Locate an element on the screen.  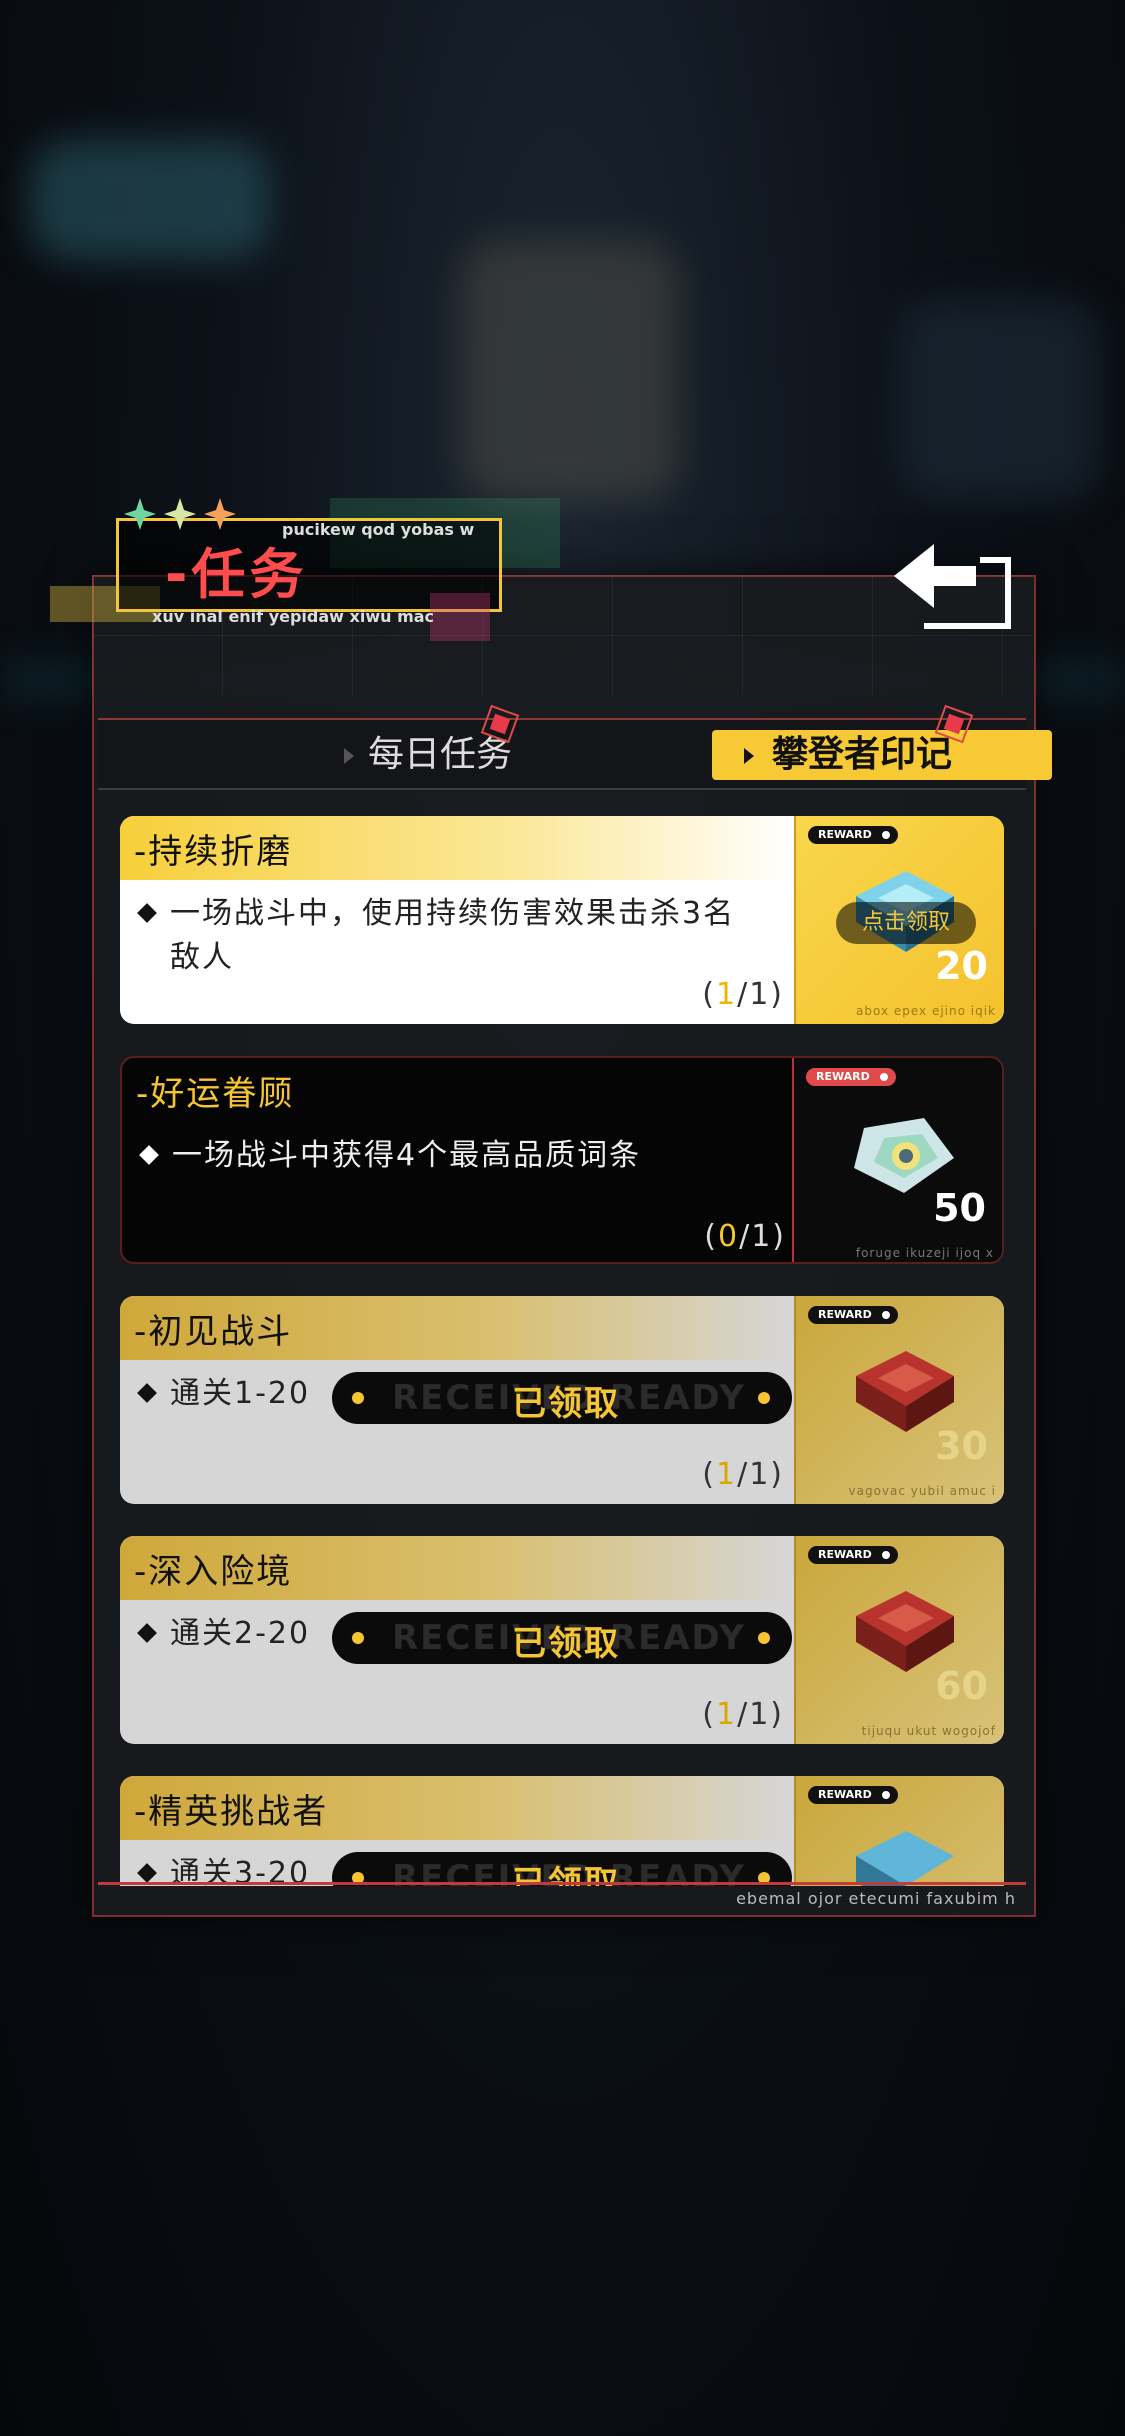
panel-footer: ebemal ojor etecumi faxubim h is located at coordinates (562, 1897).